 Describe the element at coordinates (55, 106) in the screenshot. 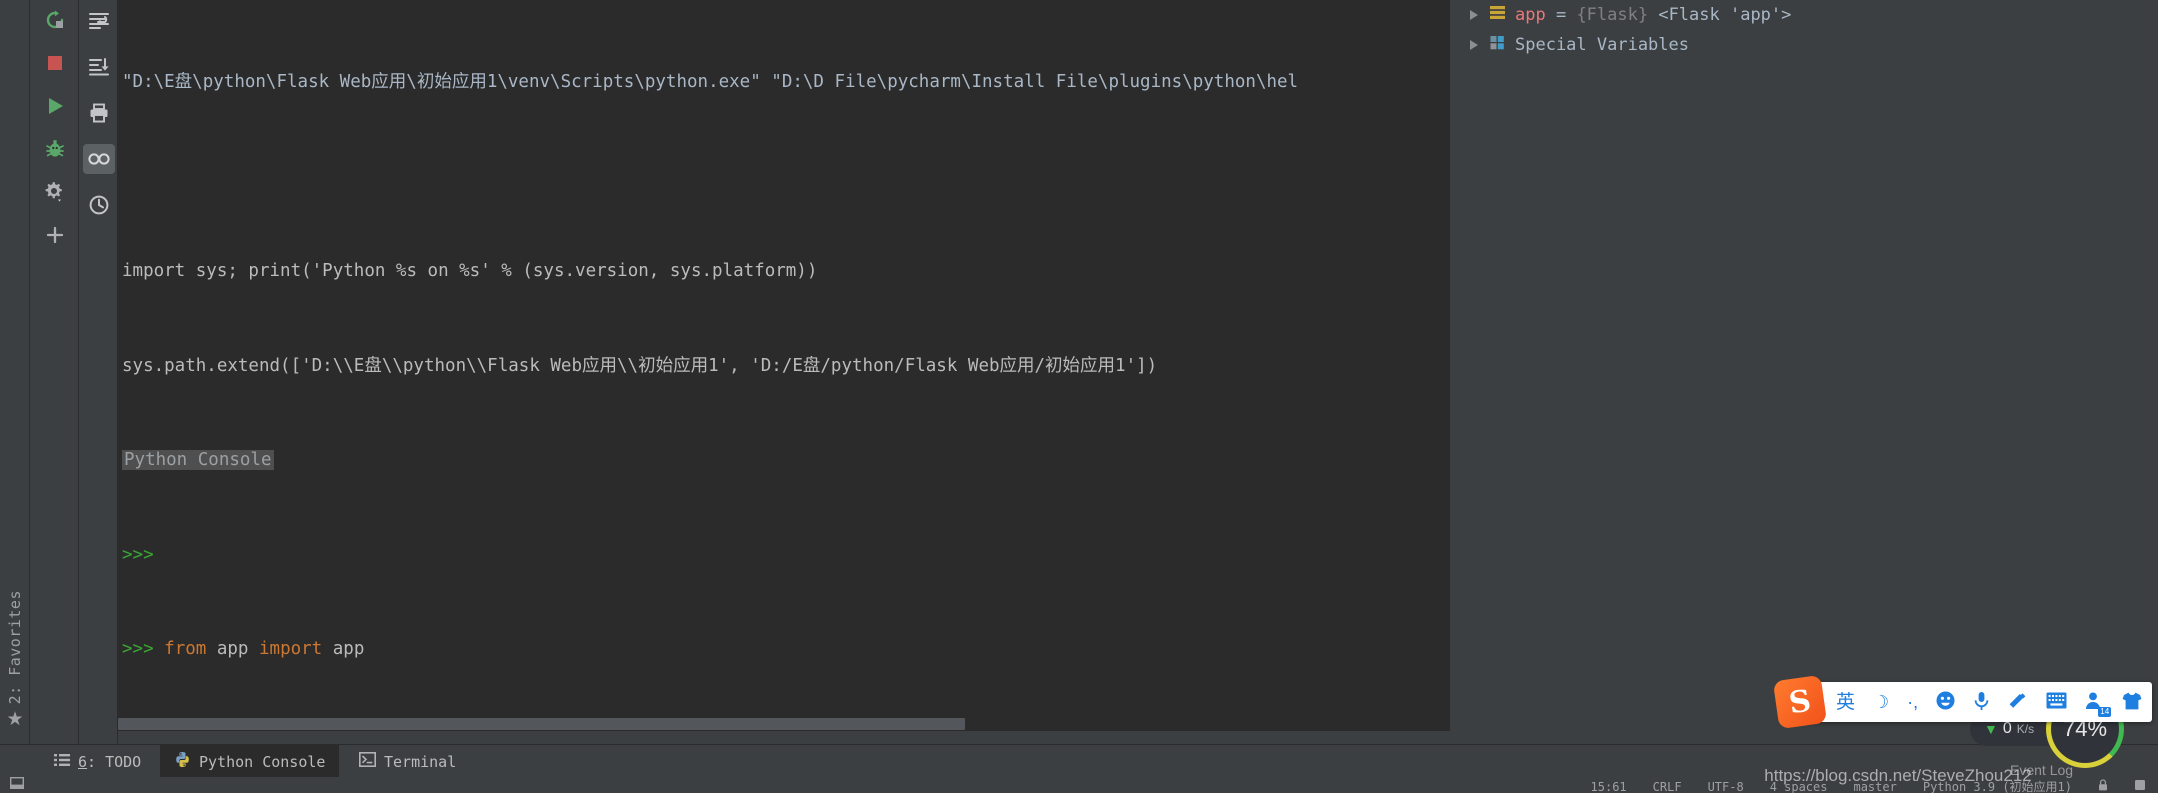

I see `run-icon` at that location.